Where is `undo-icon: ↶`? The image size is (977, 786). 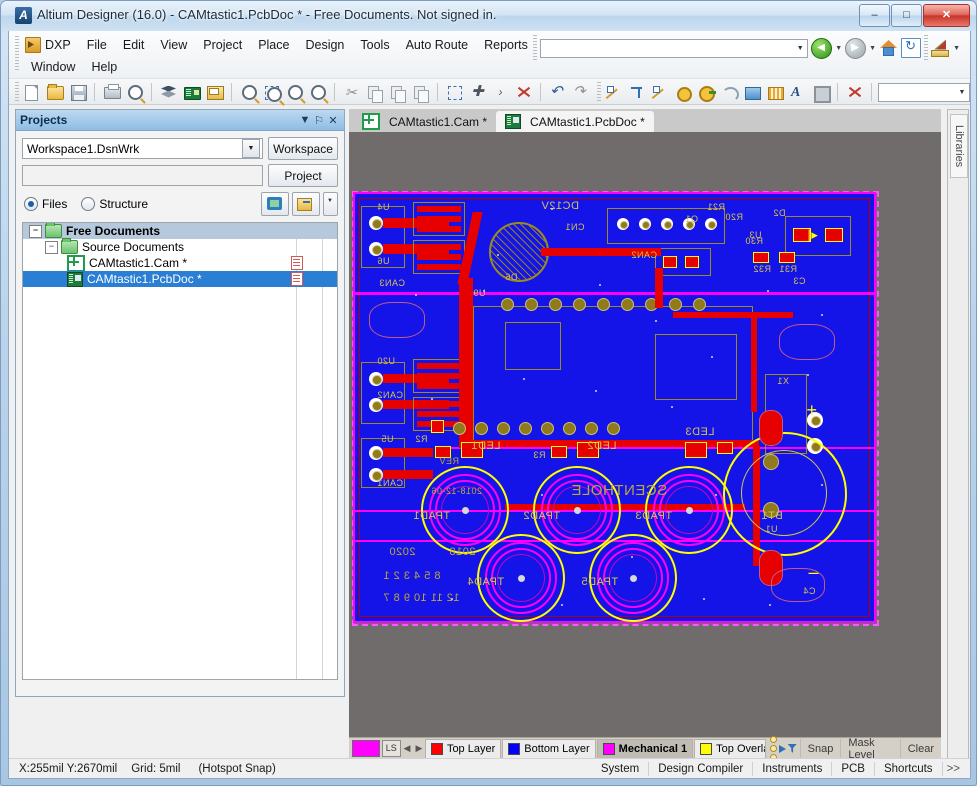
undo-icon: ↶ is located at coordinates (557, 92).